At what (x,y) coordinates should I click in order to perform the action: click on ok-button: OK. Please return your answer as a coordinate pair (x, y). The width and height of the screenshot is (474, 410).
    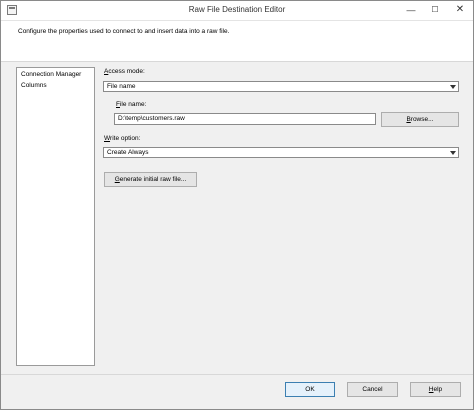
    Looking at the image, I should click on (310, 389).